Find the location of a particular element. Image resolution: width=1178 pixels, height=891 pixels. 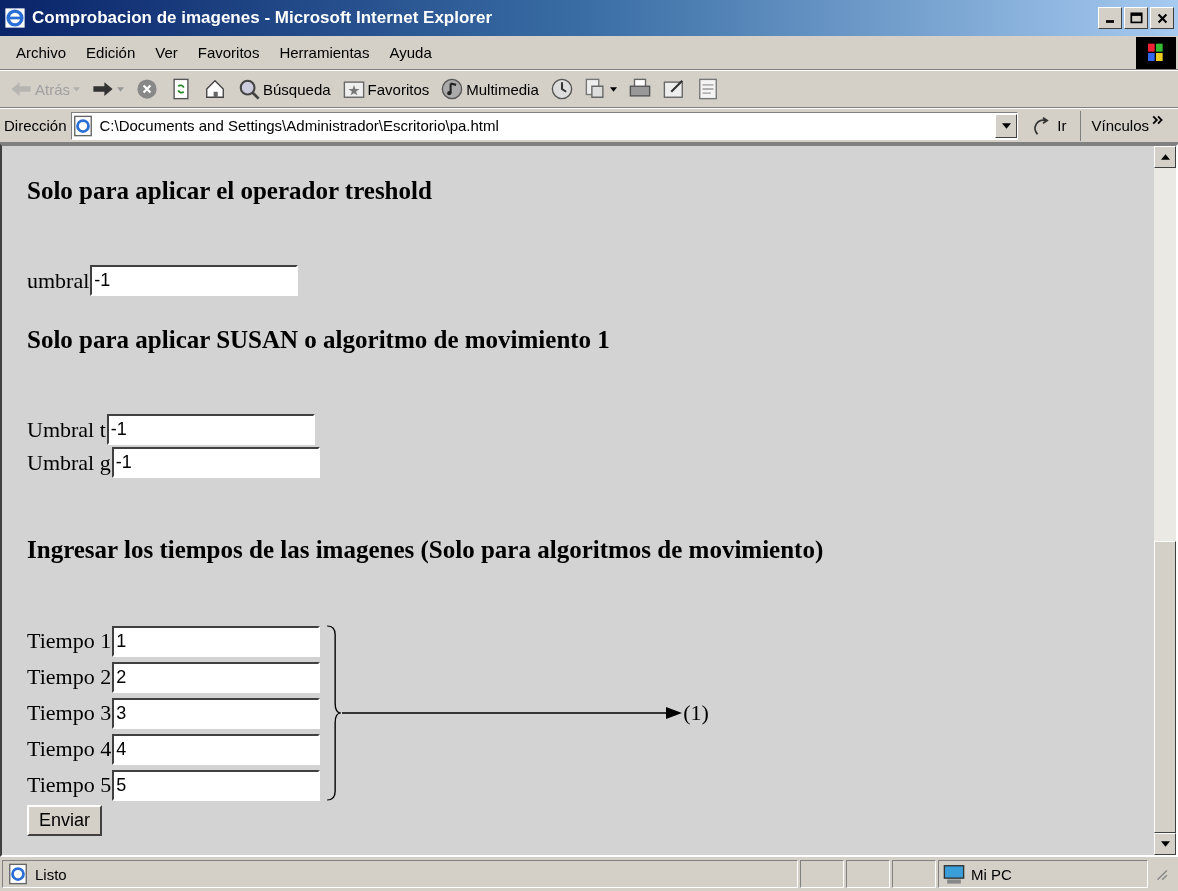

refresh-icon is located at coordinates (181, 89).